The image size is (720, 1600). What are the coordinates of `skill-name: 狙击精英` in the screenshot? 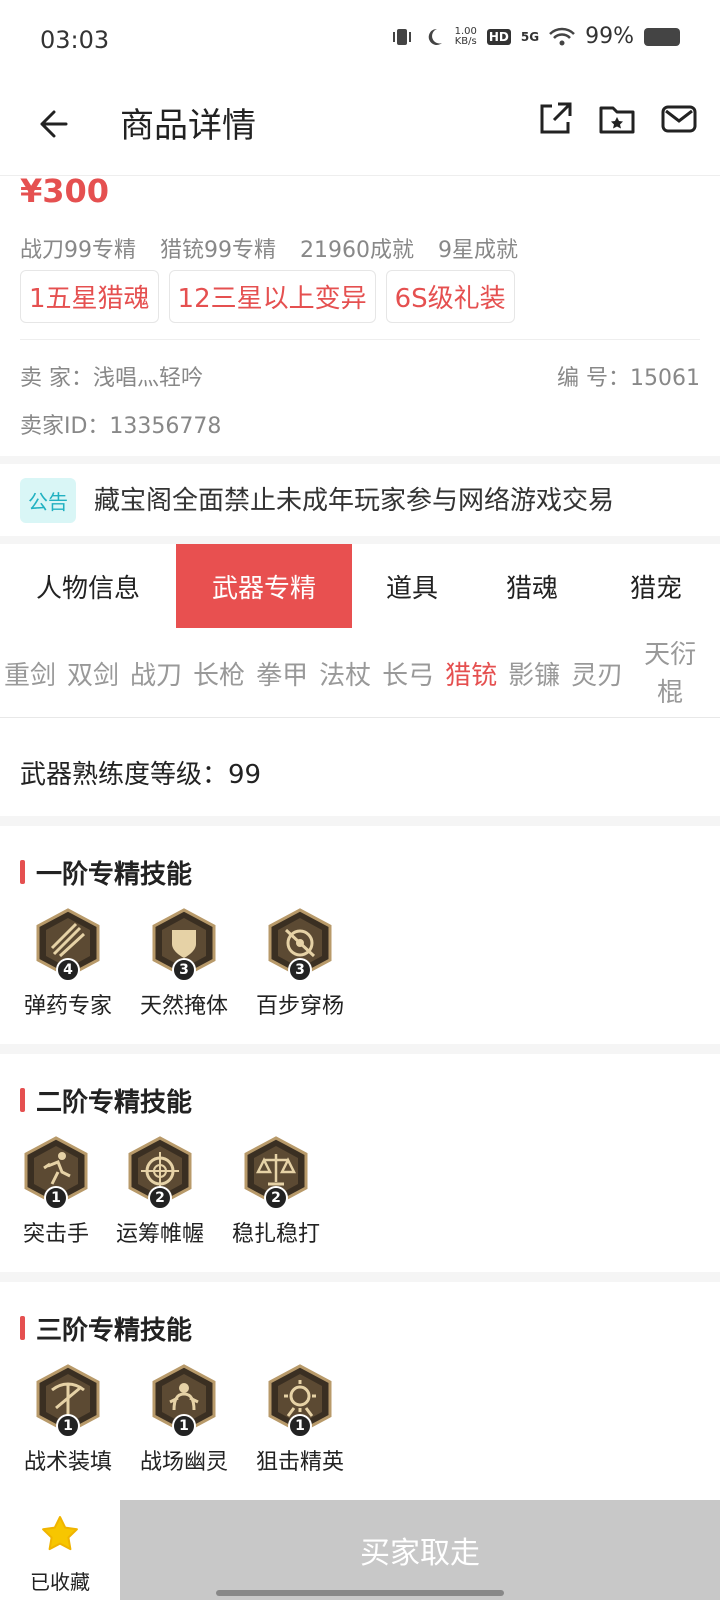 It's located at (299, 1462).